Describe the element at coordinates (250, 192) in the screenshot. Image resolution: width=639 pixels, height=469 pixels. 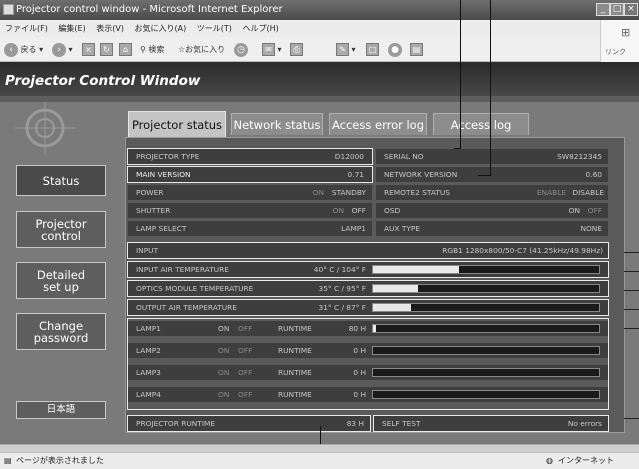
I see `power-row: POWER ON STANDBY` at that location.